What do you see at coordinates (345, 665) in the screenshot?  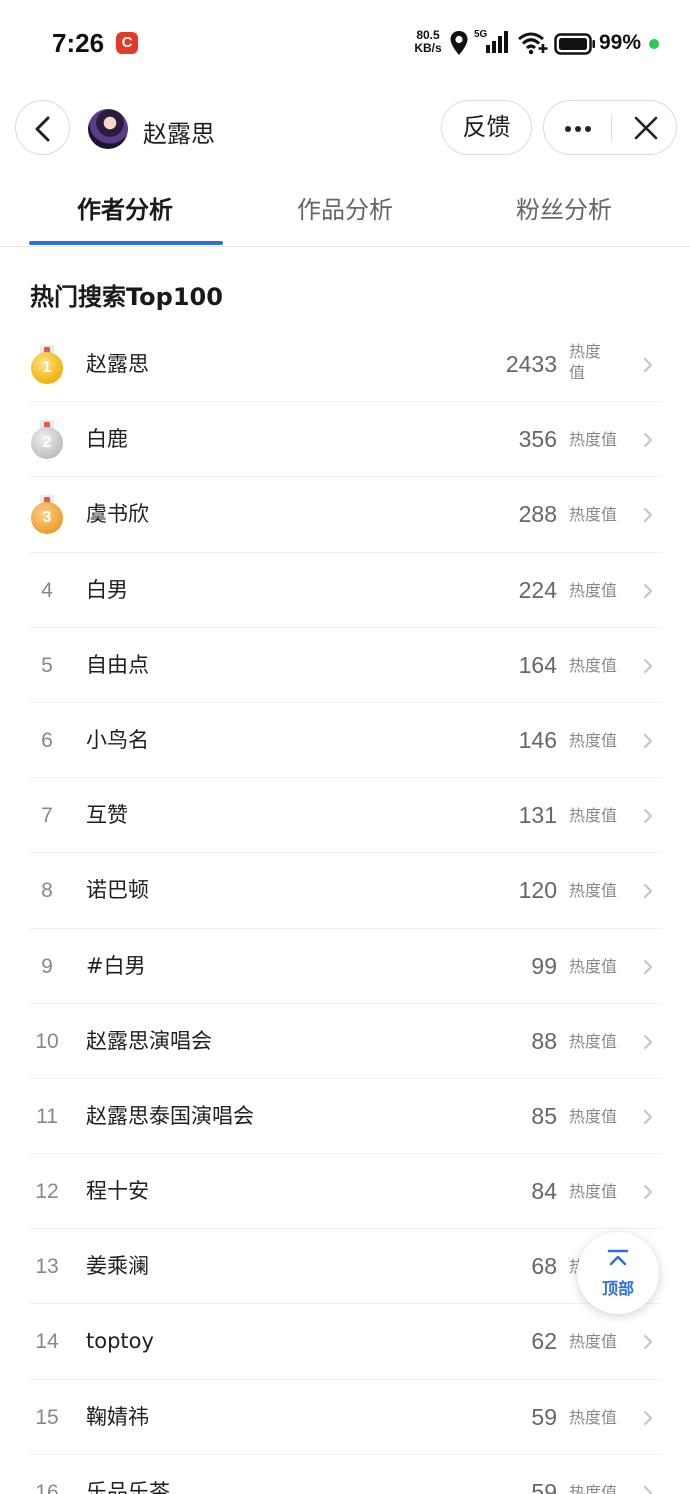 I see `list-item: 5 自由点 164 热度值` at bounding box center [345, 665].